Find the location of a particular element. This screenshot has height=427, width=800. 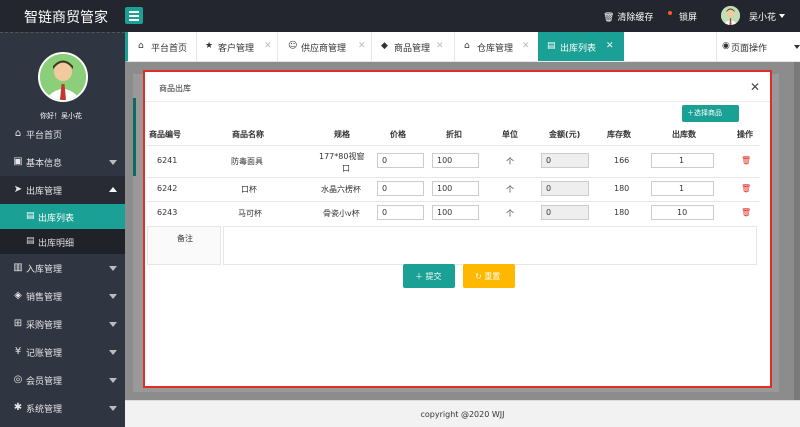

notify-dot is located at coordinates (670, 13).